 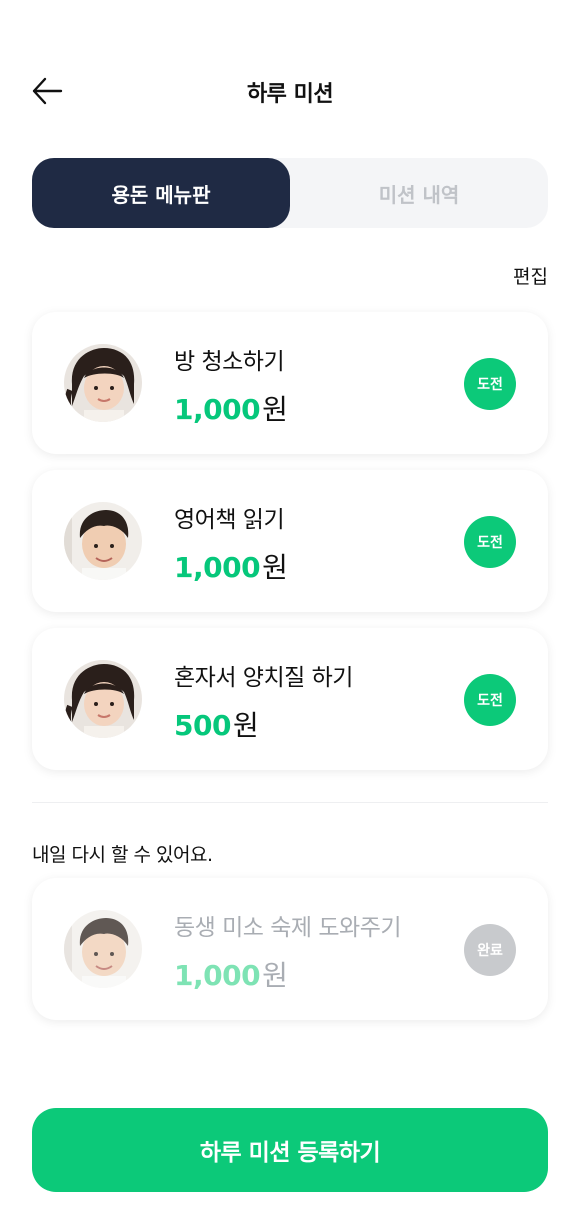 What do you see at coordinates (290, 699) in the screenshot?
I see `mission-card: 혼자서 양치질 하기 500원 도전` at bounding box center [290, 699].